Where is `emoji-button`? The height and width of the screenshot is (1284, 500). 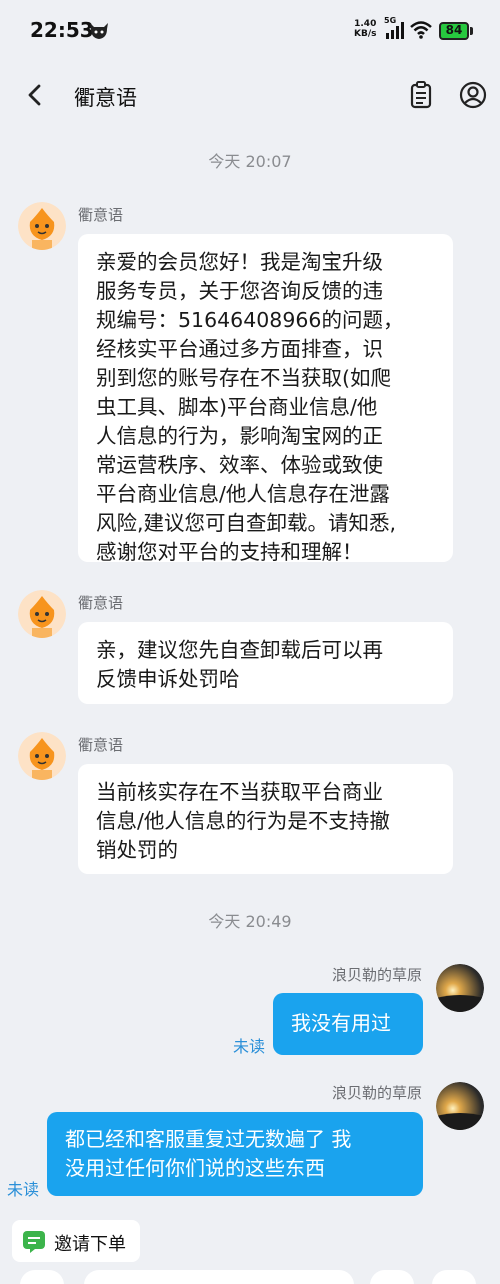
emoji-button is located at coordinates (392, 1277).